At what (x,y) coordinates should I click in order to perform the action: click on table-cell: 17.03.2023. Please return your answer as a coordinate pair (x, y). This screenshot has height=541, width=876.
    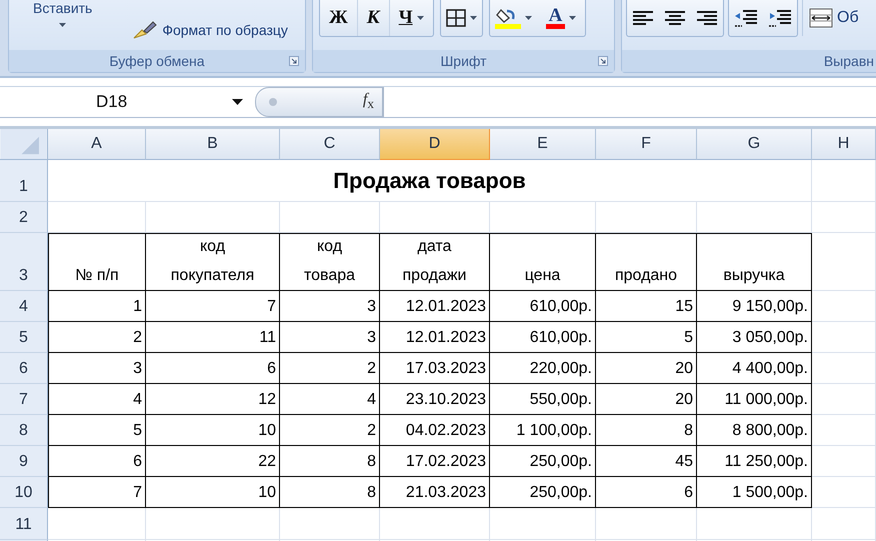
    Looking at the image, I should click on (435, 368).